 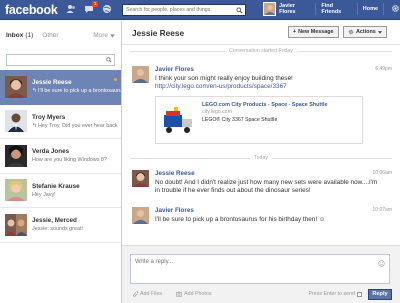 I want to click on facebook-logo: facebook, so click(x=31, y=10).